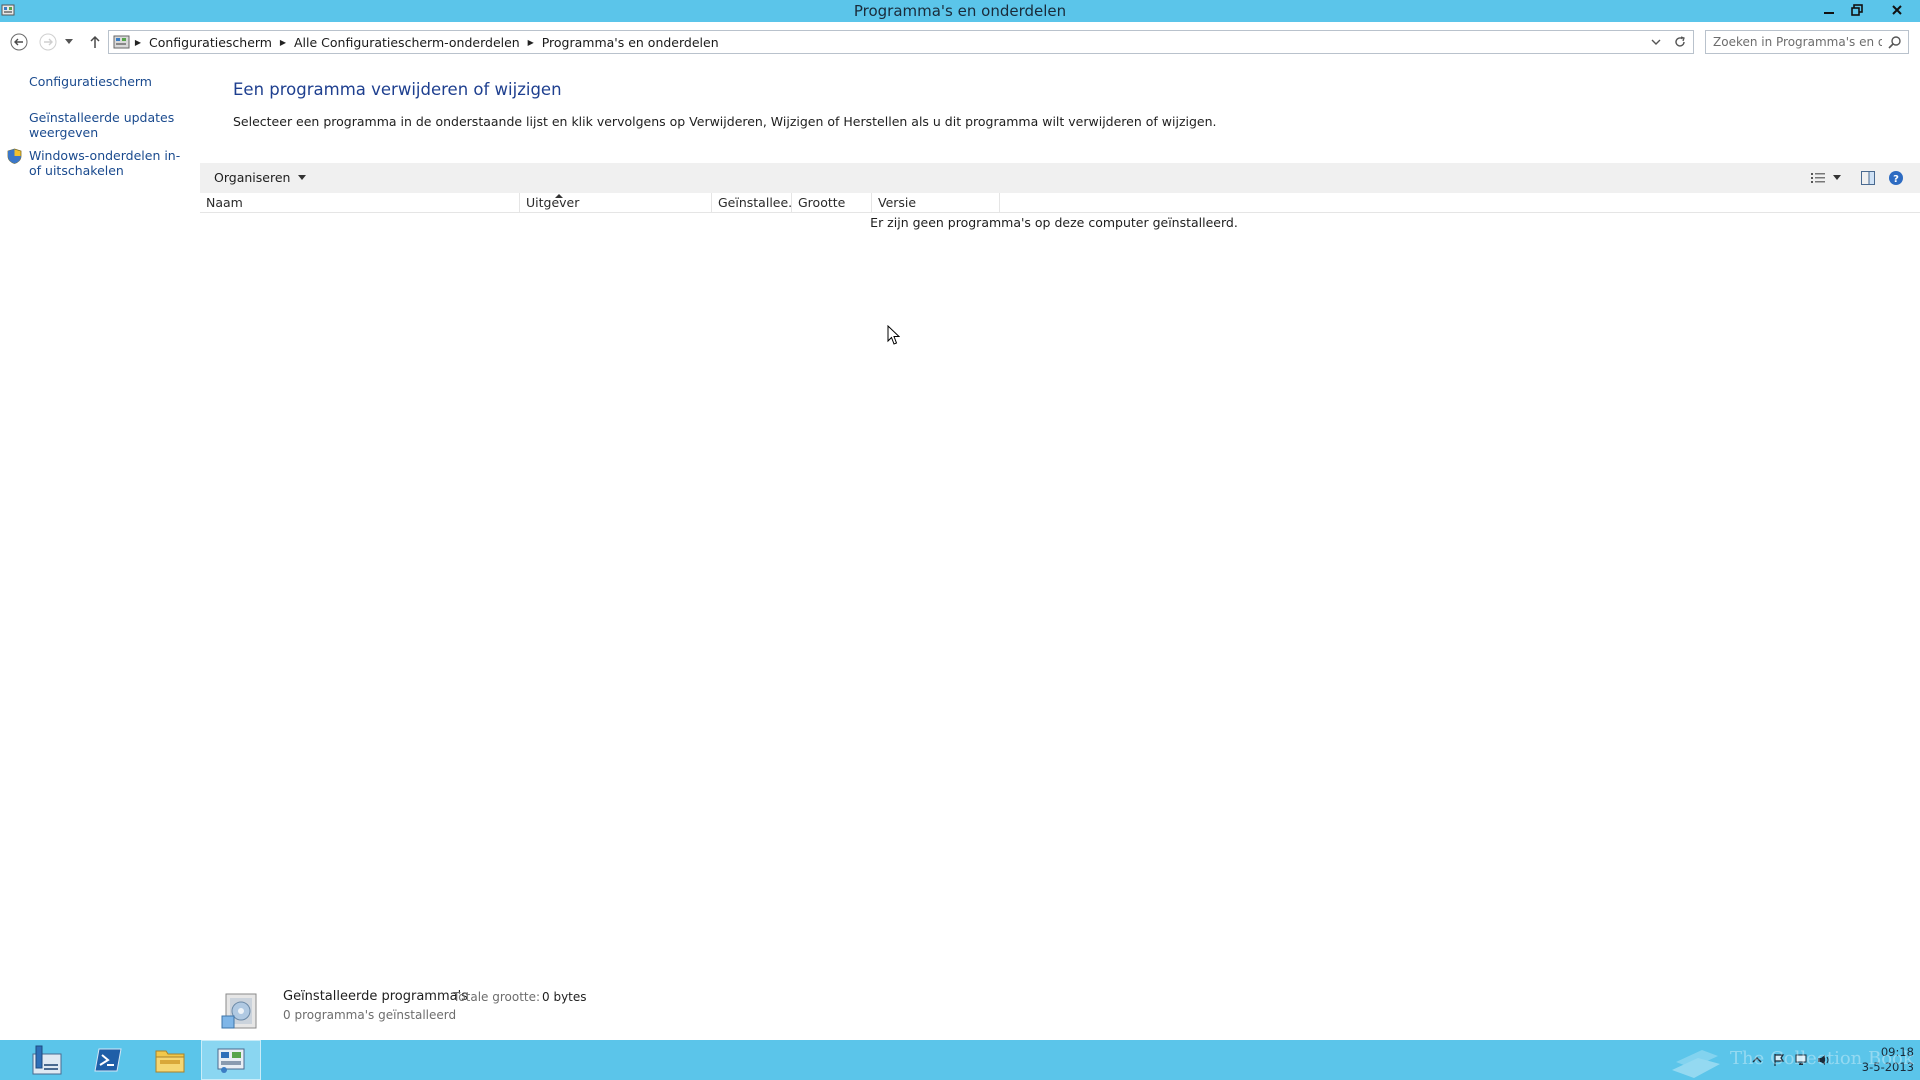  I want to click on taskbar-powershell, so click(108, 1060).